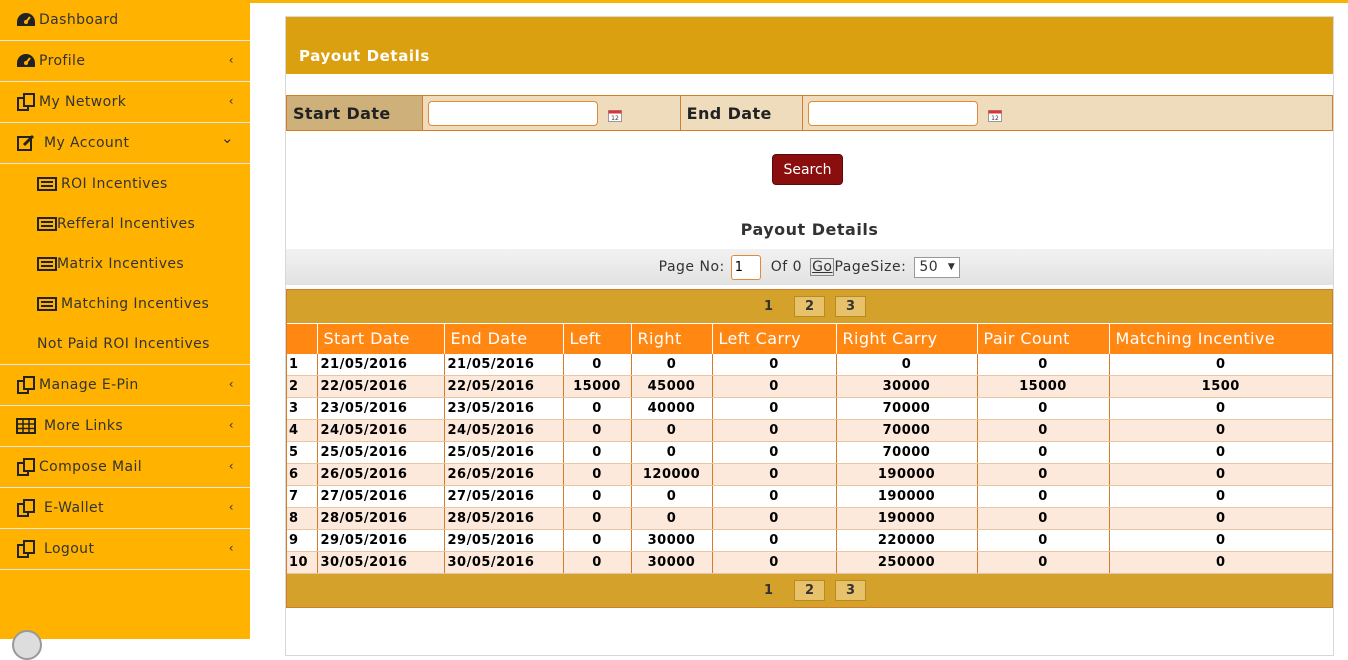 The image size is (1348, 660). Describe the element at coordinates (504, 452) in the screenshot. I see `table-cell: 25/05/2016` at that location.